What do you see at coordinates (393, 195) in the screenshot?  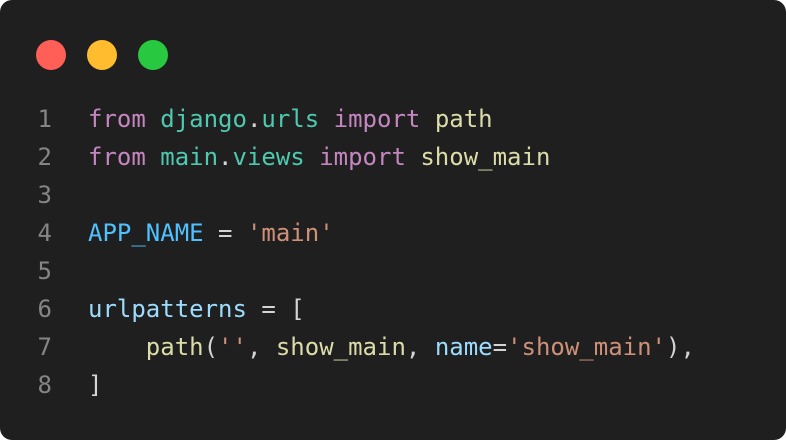 I see `code-line: 3` at bounding box center [393, 195].